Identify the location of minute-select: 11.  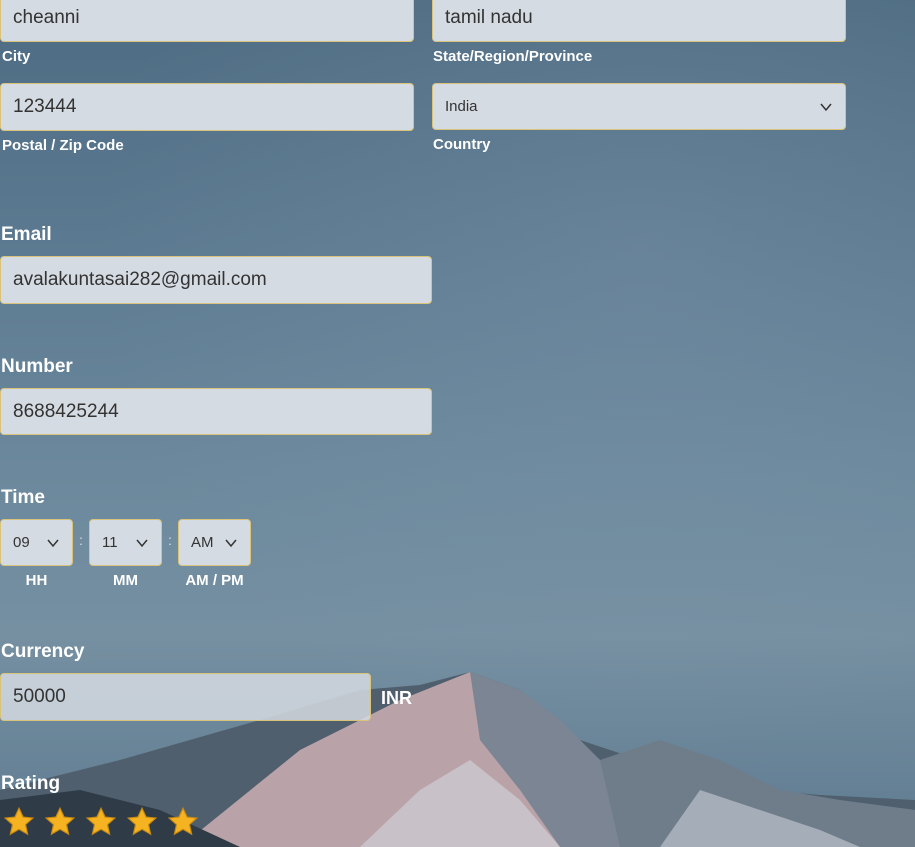
(125, 542).